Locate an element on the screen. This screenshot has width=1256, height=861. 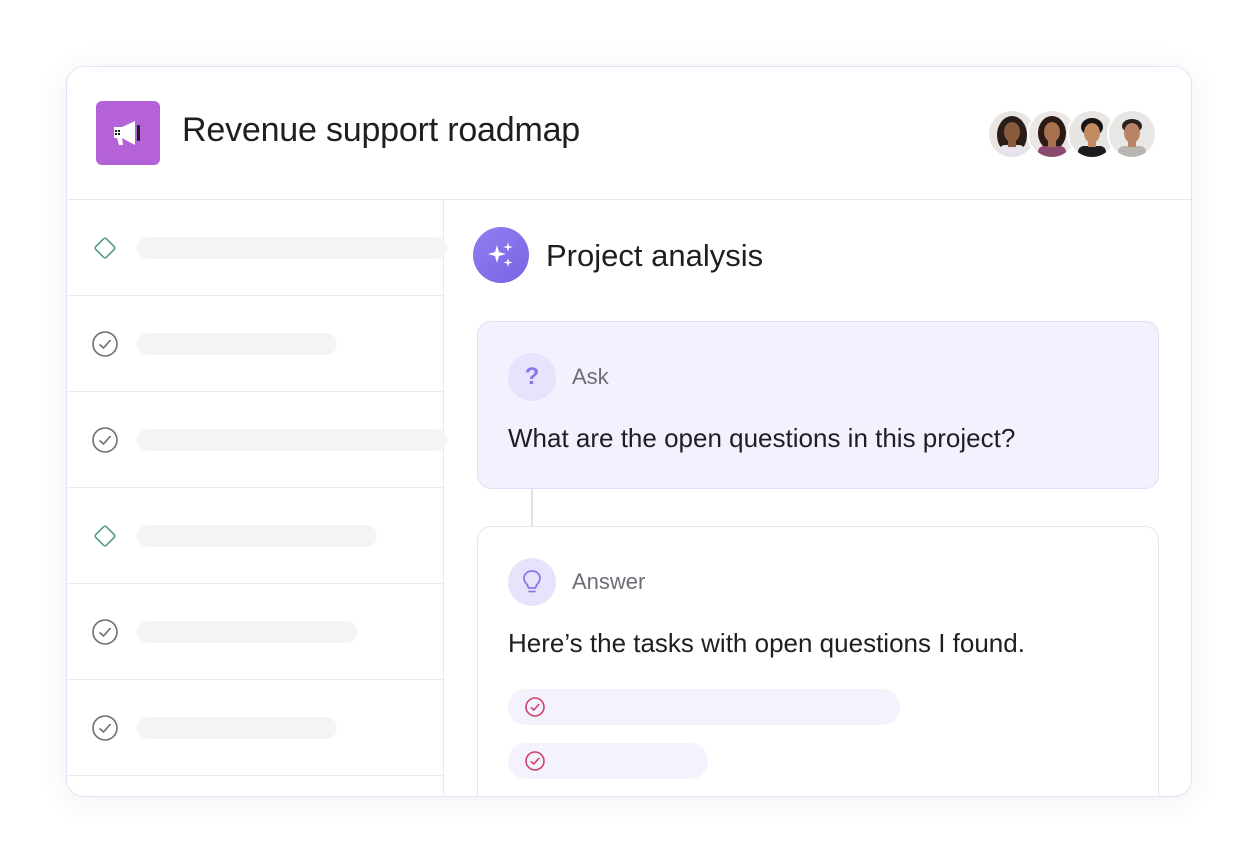
question-mark-icon: ? is located at coordinates (532, 377).